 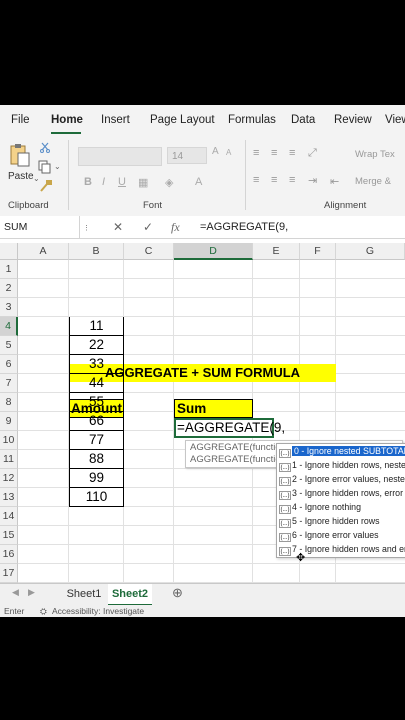 I want to click on underline-button: U, so click(x=122, y=182).